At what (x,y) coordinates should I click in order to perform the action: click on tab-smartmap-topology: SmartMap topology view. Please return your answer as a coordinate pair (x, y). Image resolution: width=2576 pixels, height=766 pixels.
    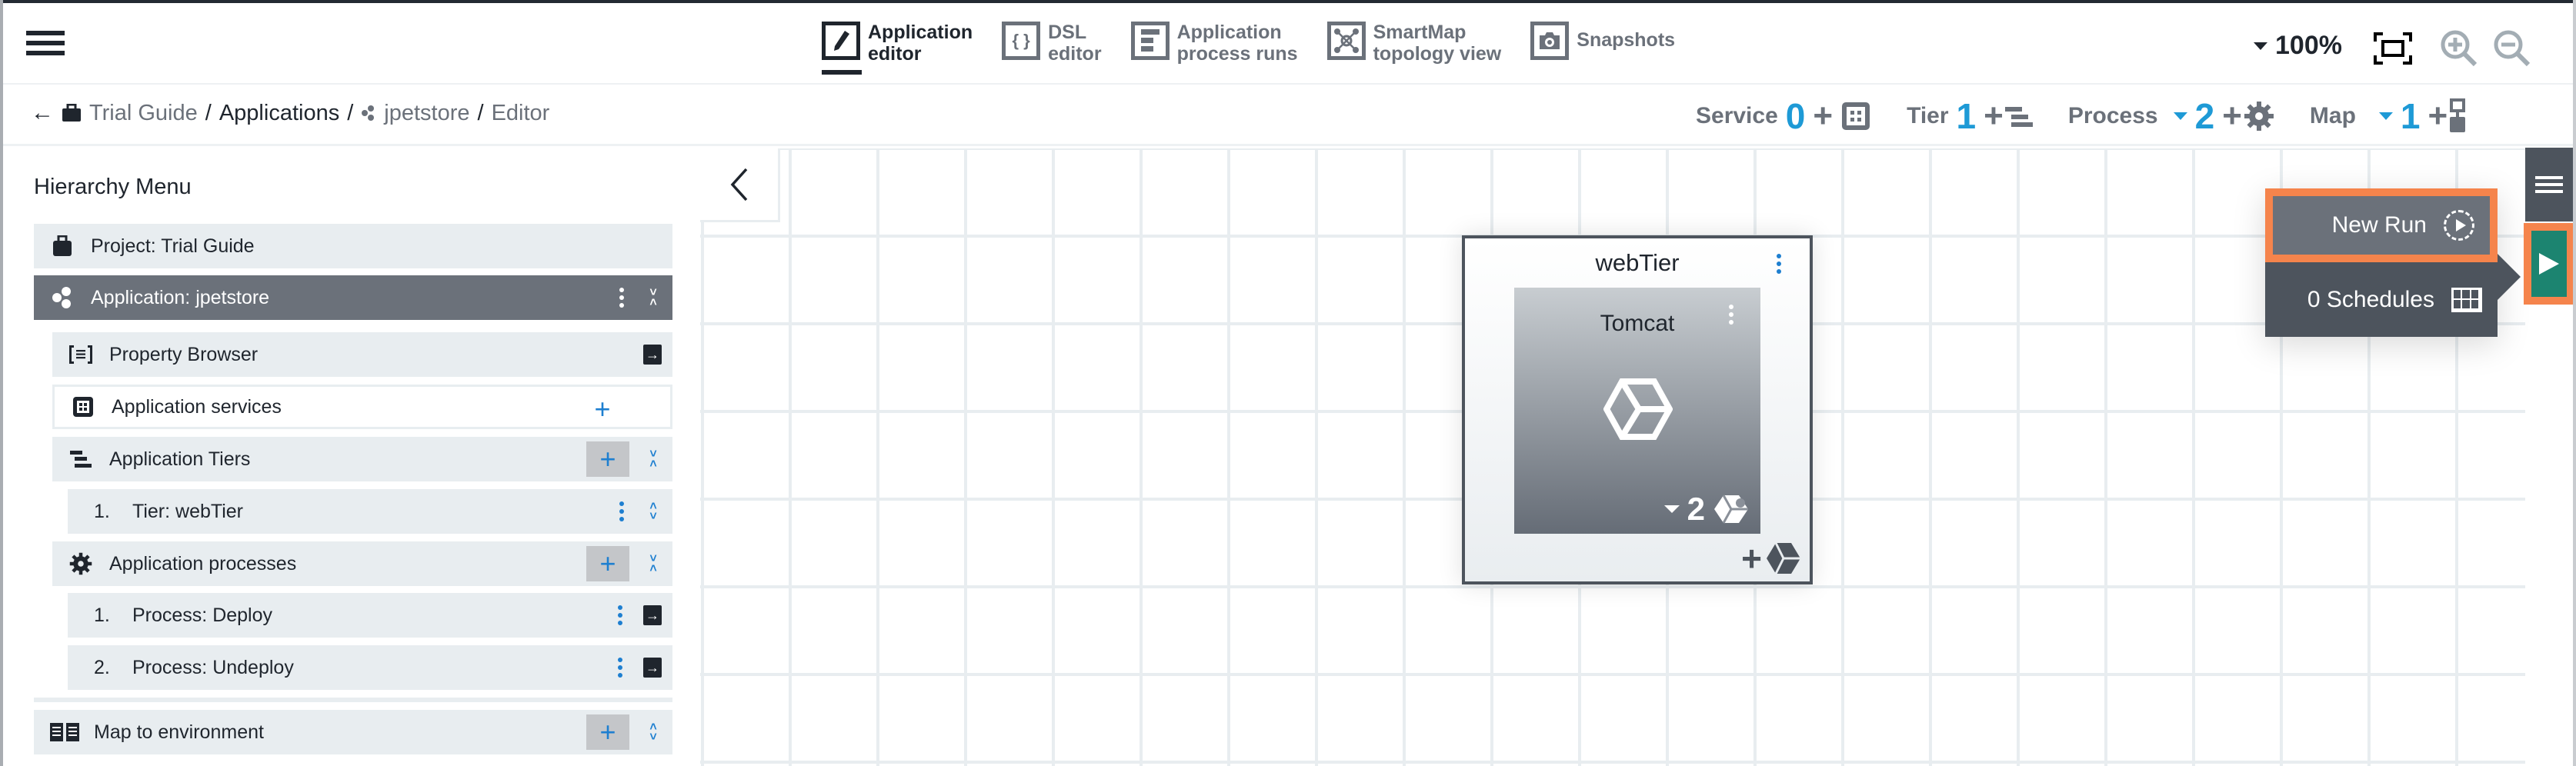
    Looking at the image, I should click on (1414, 44).